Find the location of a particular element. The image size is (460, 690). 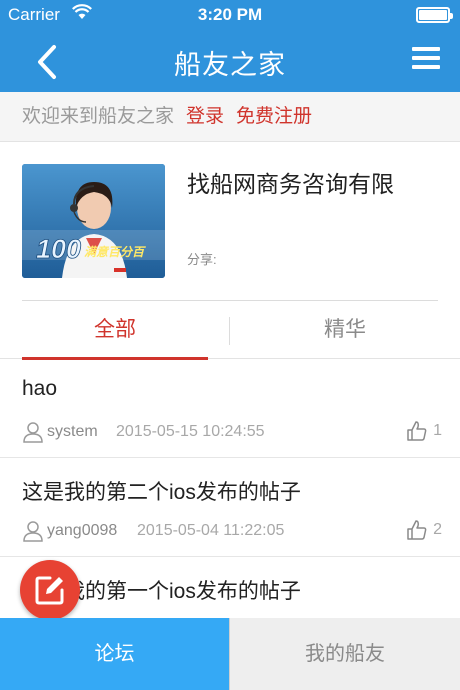

clock: 3:20 PM is located at coordinates (230, 14).